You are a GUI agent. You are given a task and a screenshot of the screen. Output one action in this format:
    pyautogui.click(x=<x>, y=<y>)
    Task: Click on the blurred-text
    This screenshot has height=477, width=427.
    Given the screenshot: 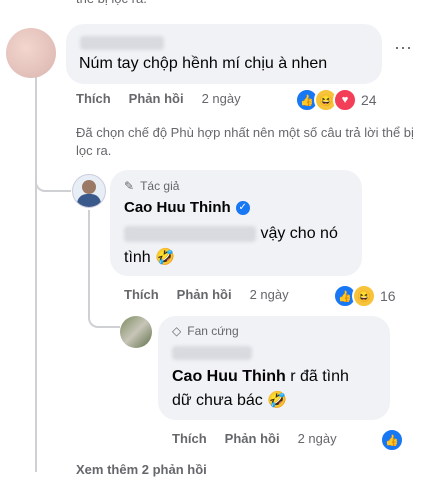 What is the action you would take?
    pyautogui.click(x=190, y=233)
    